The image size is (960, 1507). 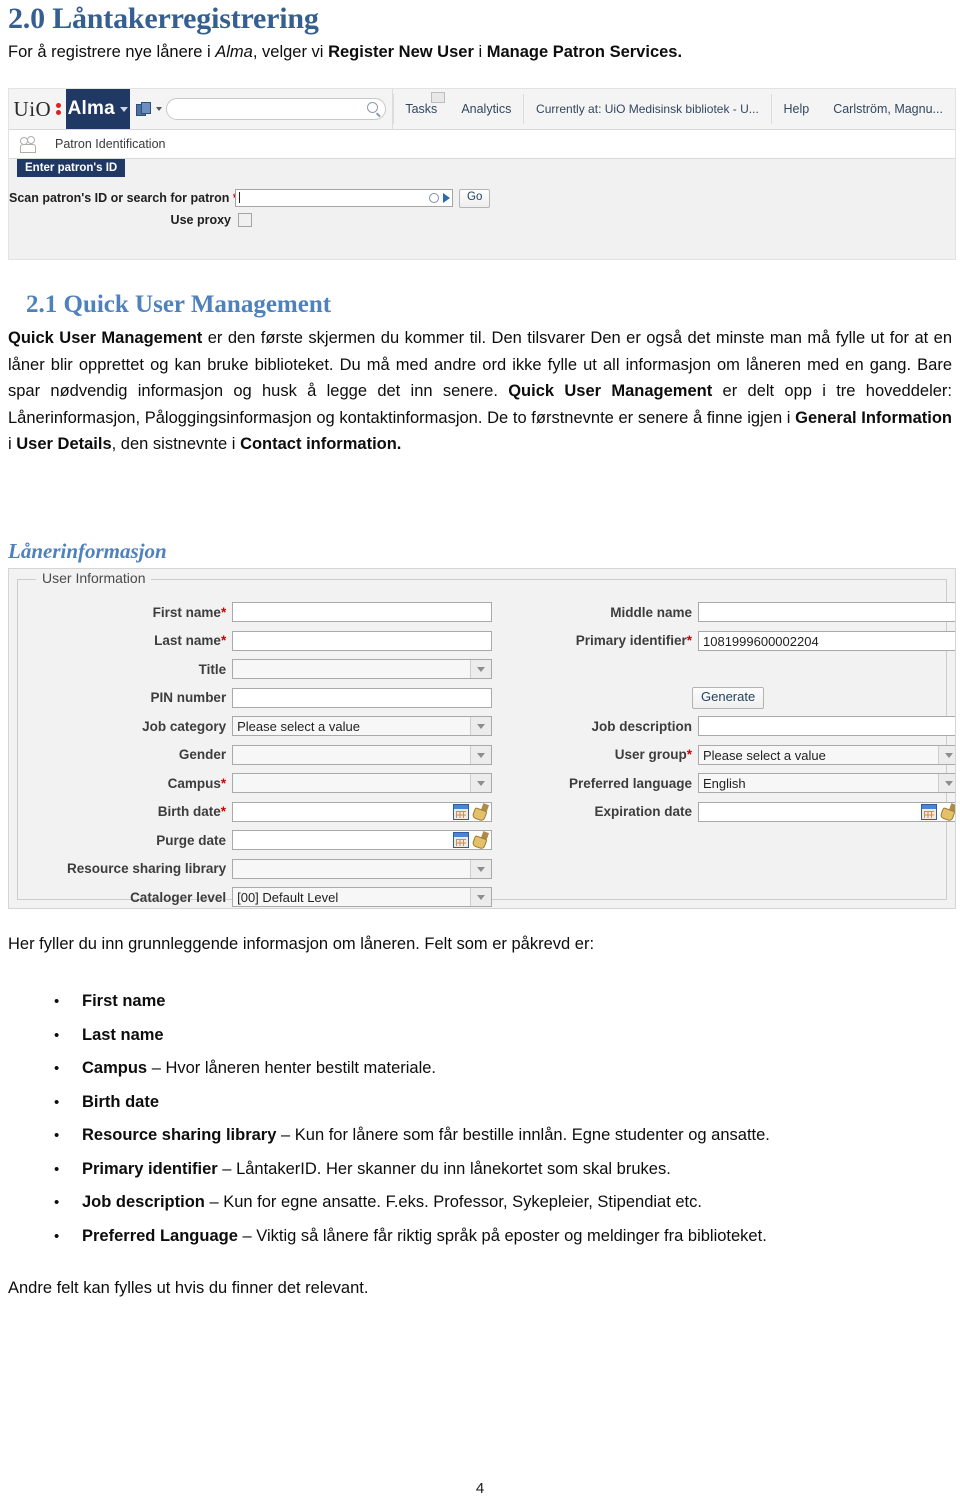 What do you see at coordinates (362, 726) in the screenshot?
I see `job-category-select: Please select a value` at bounding box center [362, 726].